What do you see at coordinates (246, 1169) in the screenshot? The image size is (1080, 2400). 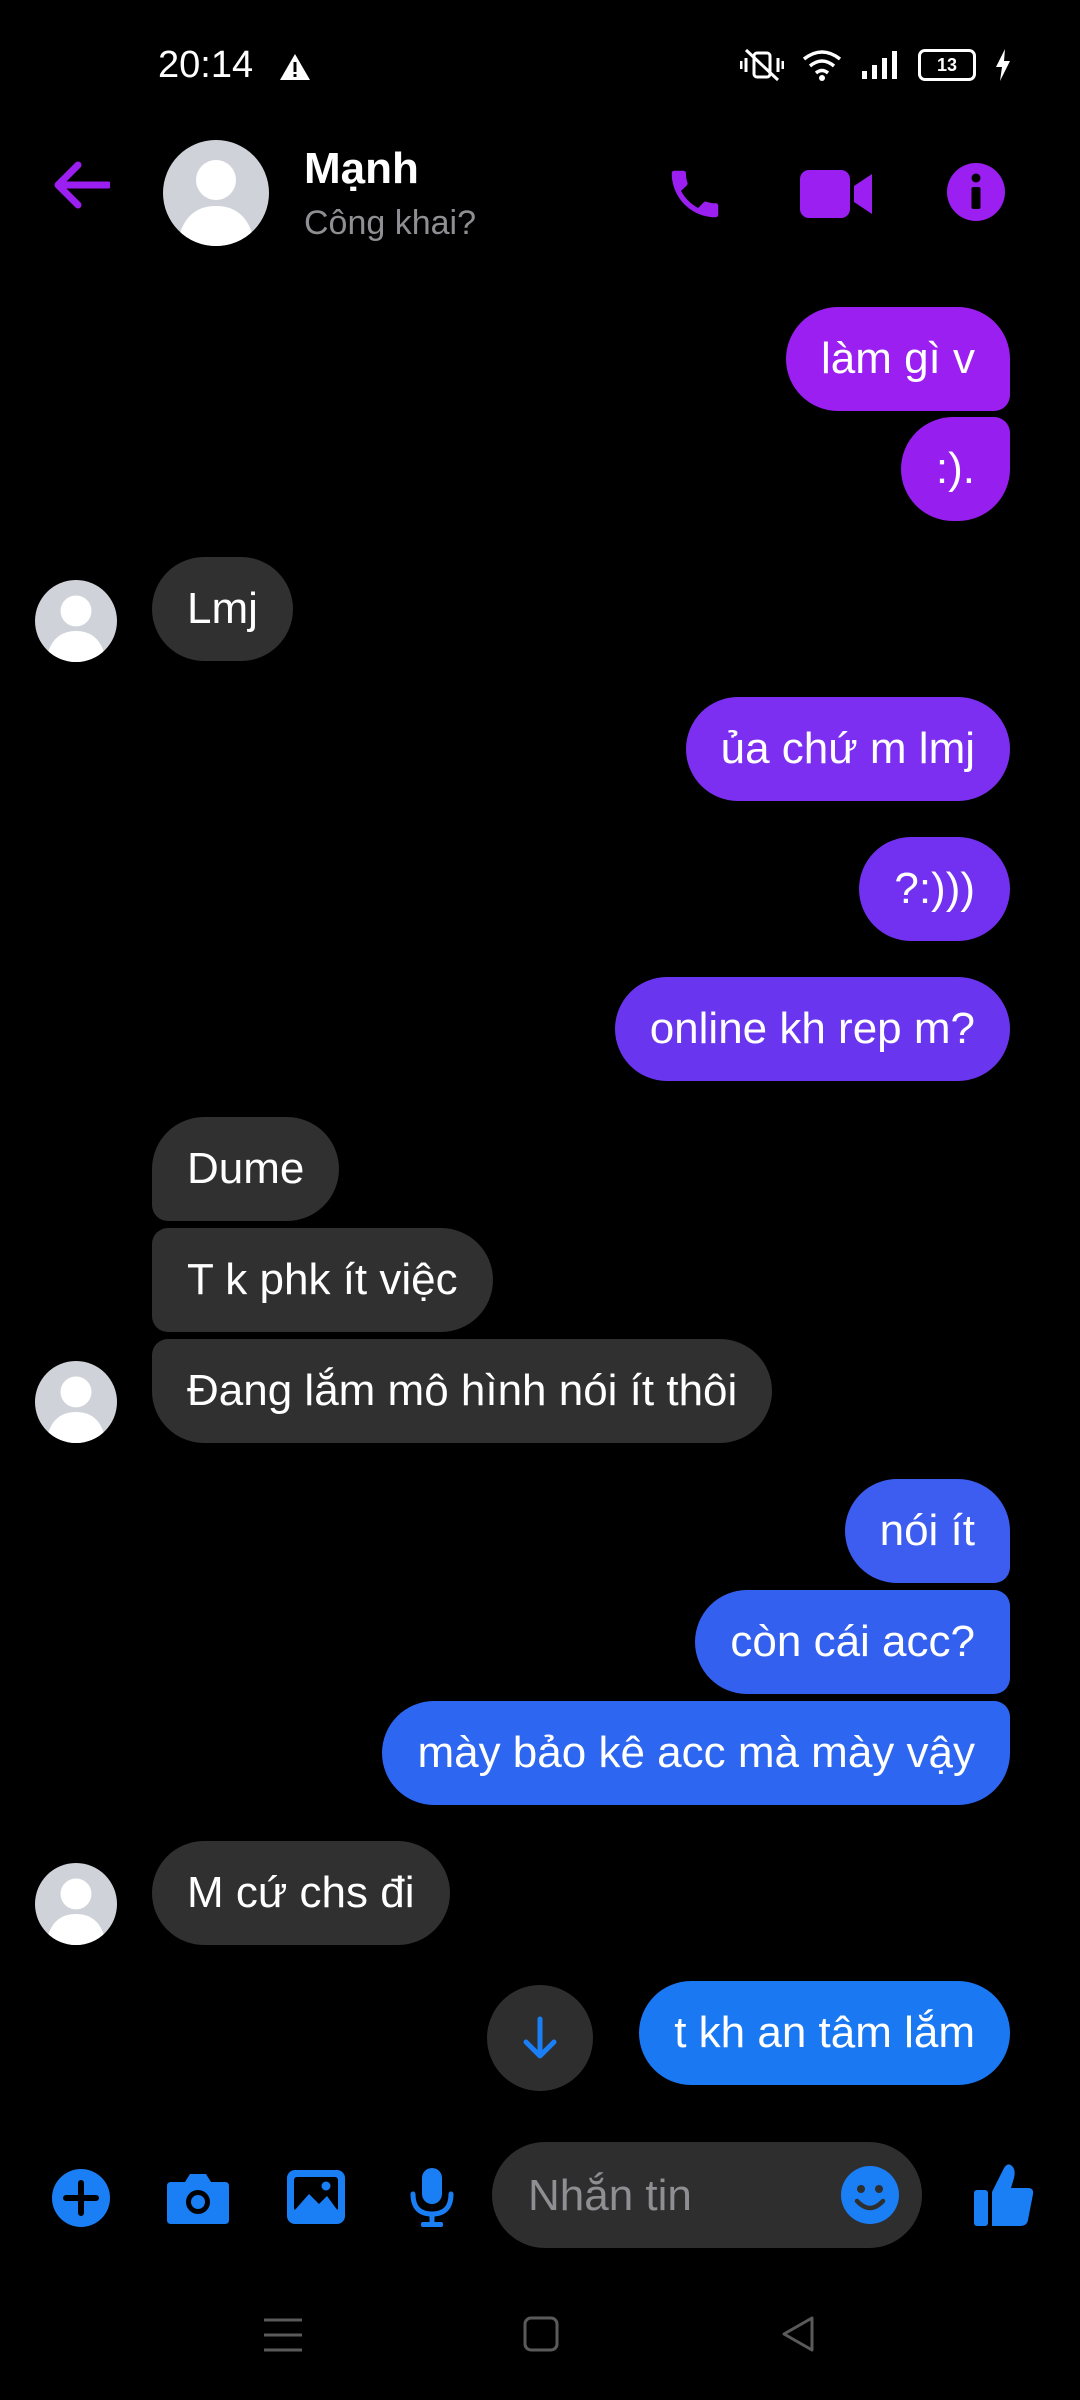 I see `message-bubble-incoming: Dume` at bounding box center [246, 1169].